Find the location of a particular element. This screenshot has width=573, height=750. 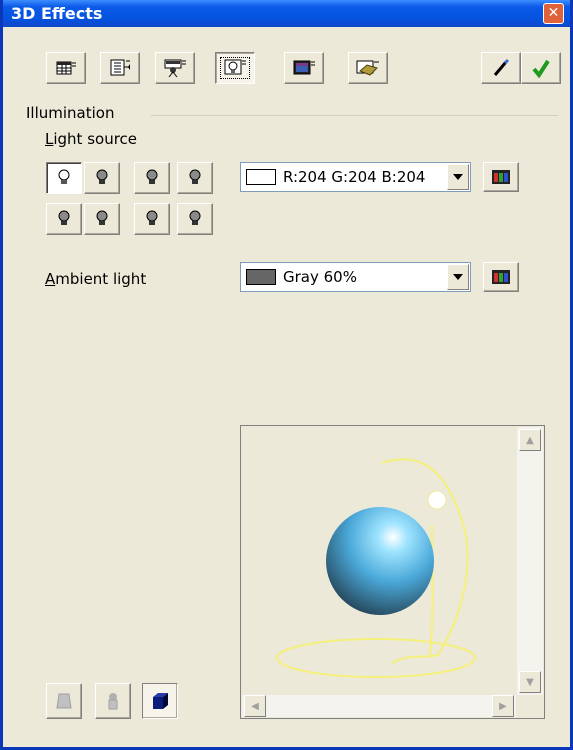

checkmark-icon is located at coordinates (541, 68).